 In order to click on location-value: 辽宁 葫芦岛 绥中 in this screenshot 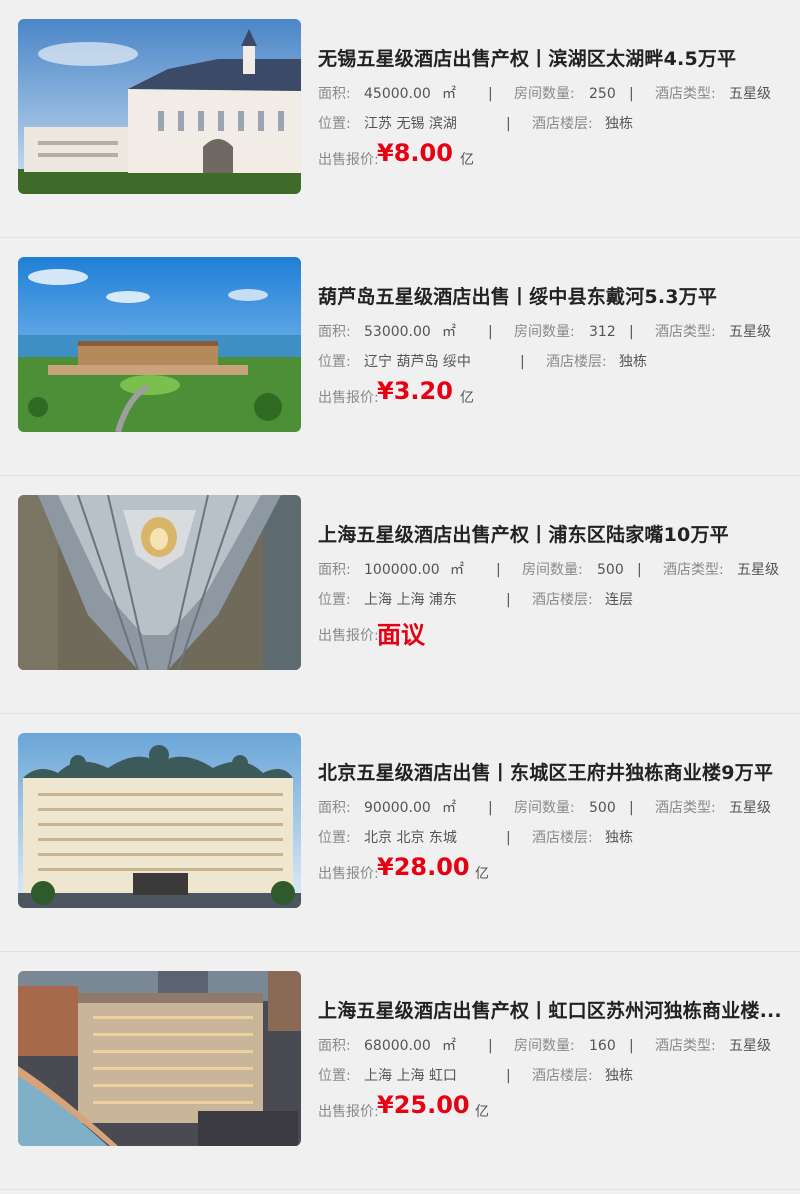, I will do `click(417, 362)`.